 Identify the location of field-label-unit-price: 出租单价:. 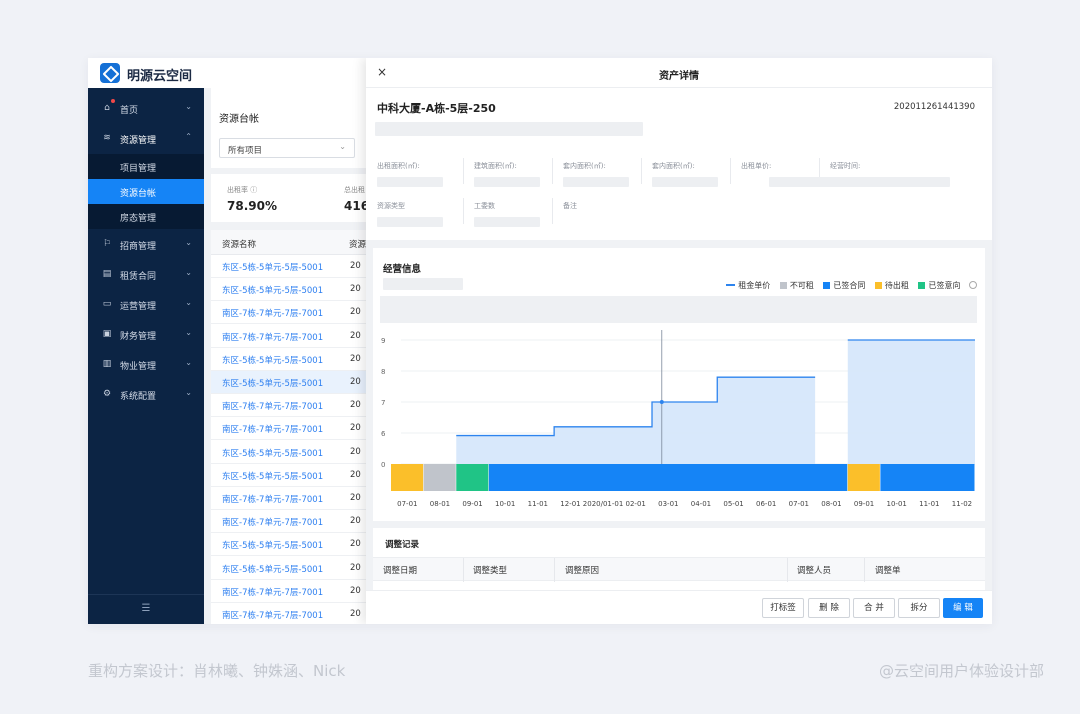
(756, 166).